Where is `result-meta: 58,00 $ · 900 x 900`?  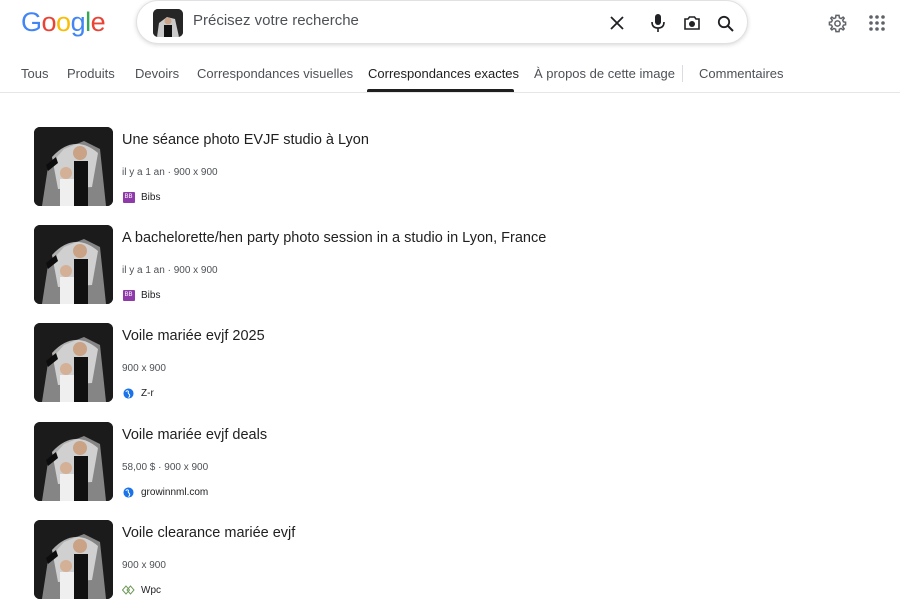
result-meta: 58,00 $ · 900 x 900 is located at coordinates (165, 467).